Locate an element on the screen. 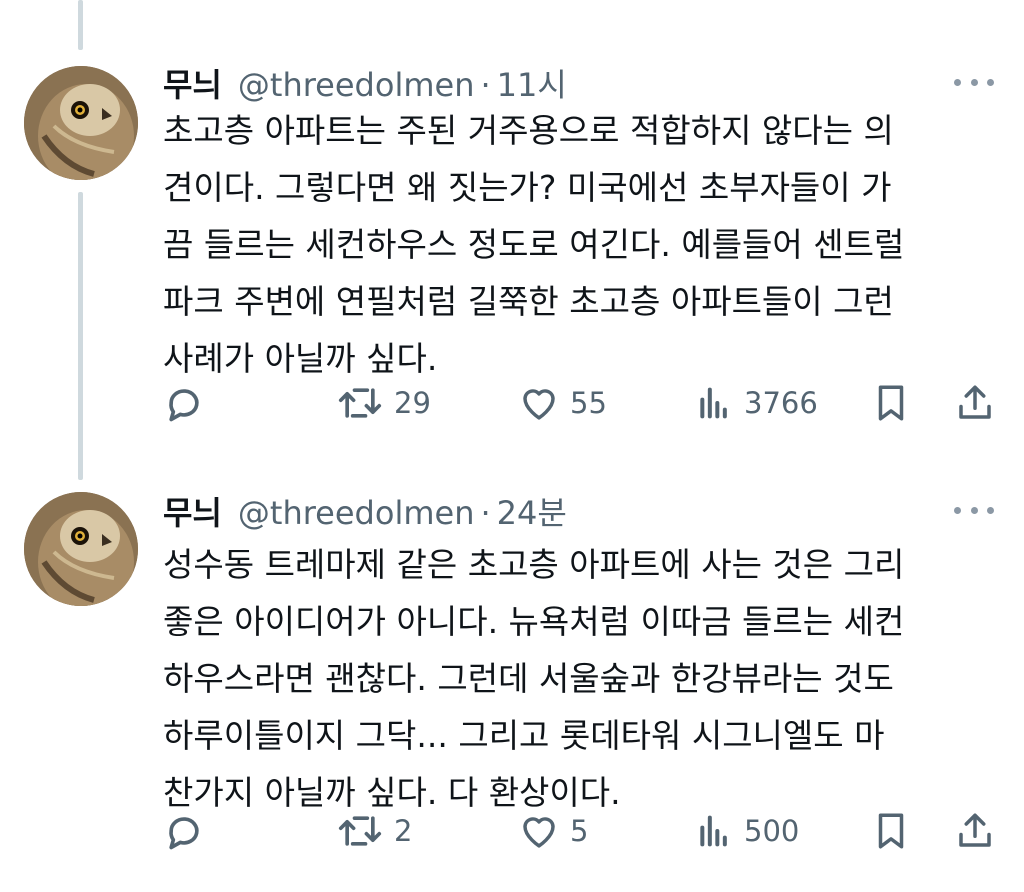 The width and height of the screenshot is (1024, 892). retweet-button: 29 is located at coordinates (383, 403).